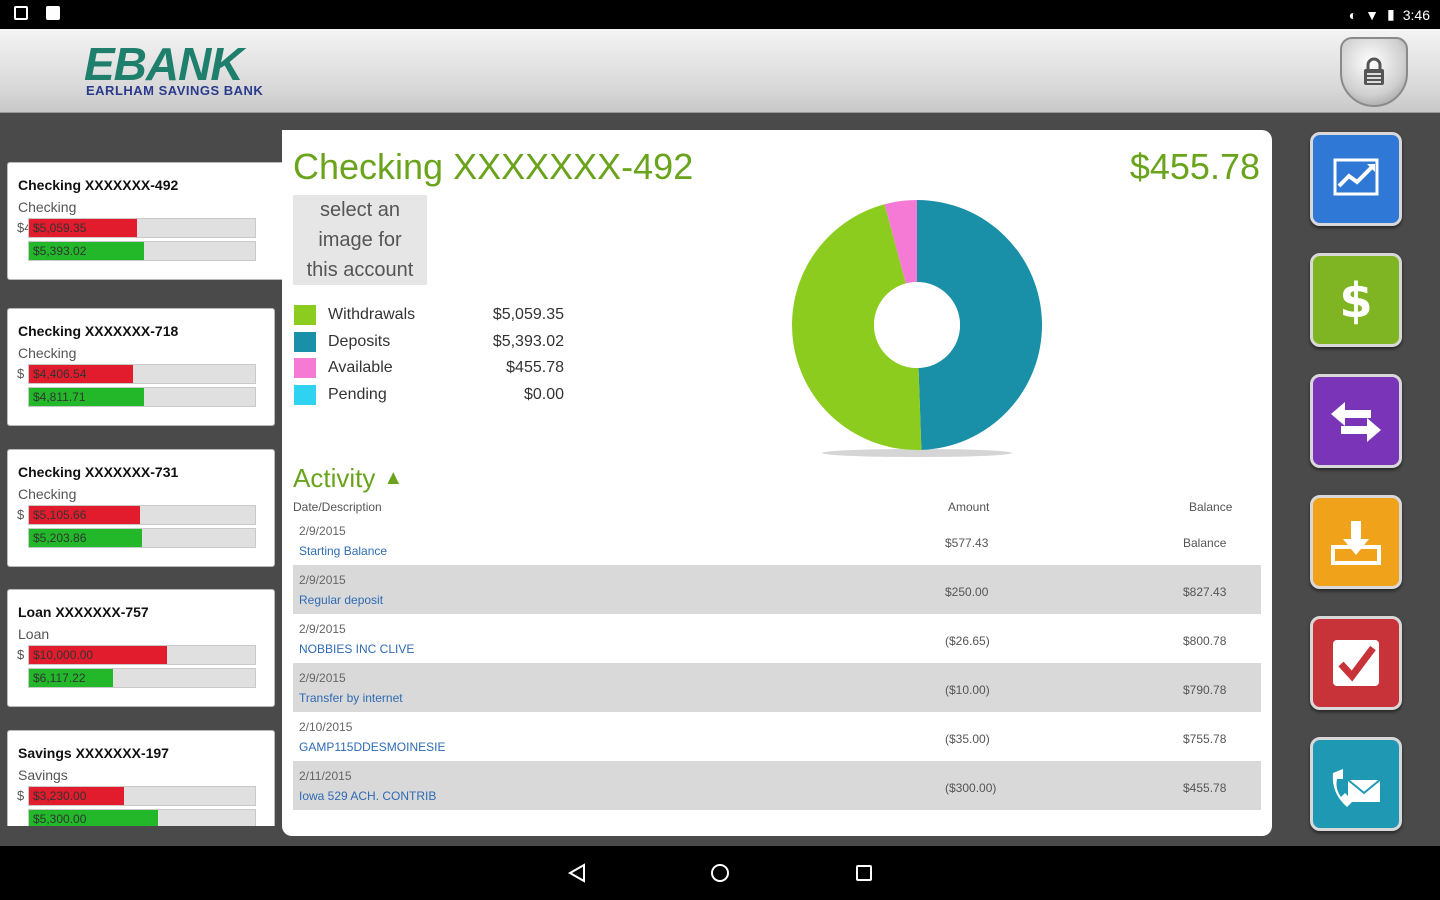 This screenshot has width=1440, height=900. What do you see at coordinates (967, 739) in the screenshot?
I see `transaction-amount: ($35.00)` at bounding box center [967, 739].